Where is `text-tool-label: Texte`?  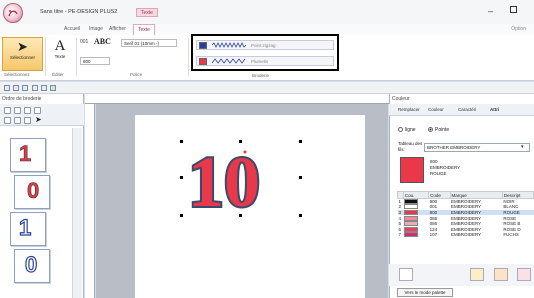 text-tool-label: Texte is located at coordinates (60, 56).